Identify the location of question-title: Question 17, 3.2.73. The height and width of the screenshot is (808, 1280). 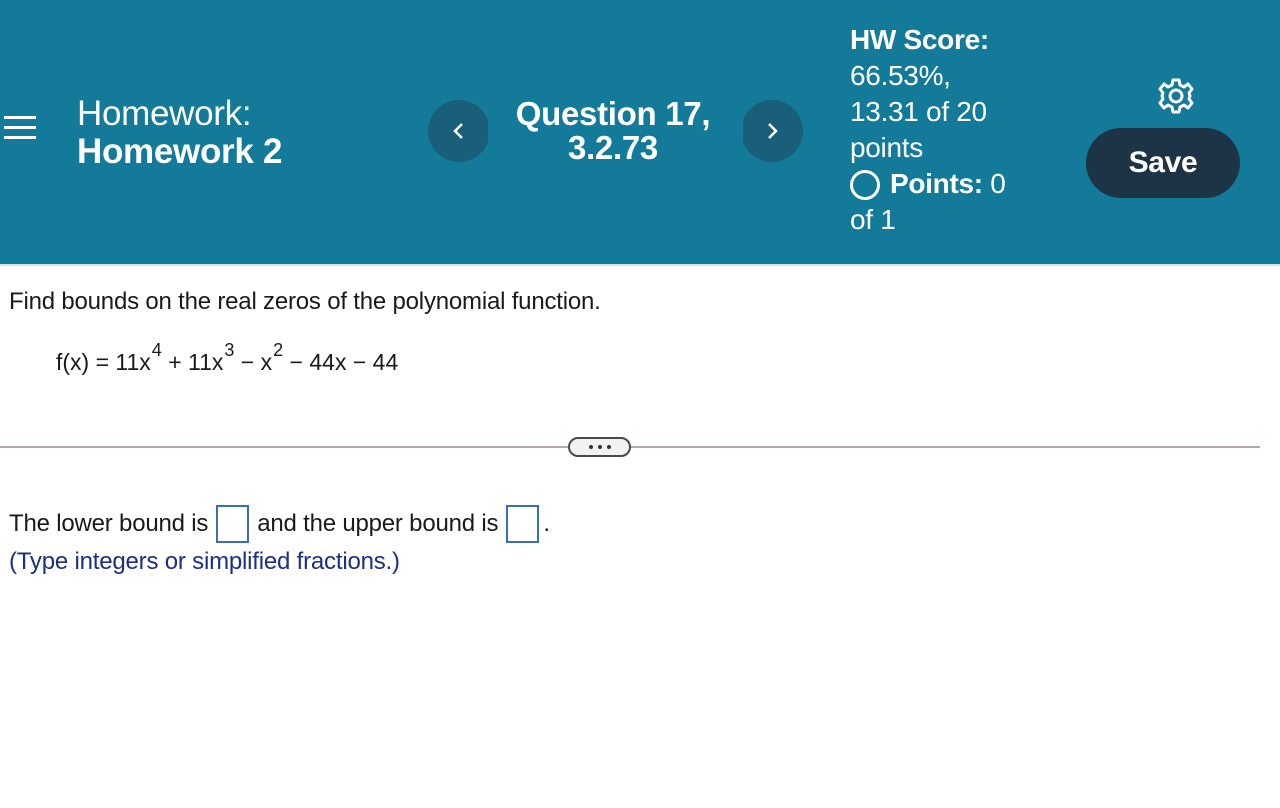
(613, 131).